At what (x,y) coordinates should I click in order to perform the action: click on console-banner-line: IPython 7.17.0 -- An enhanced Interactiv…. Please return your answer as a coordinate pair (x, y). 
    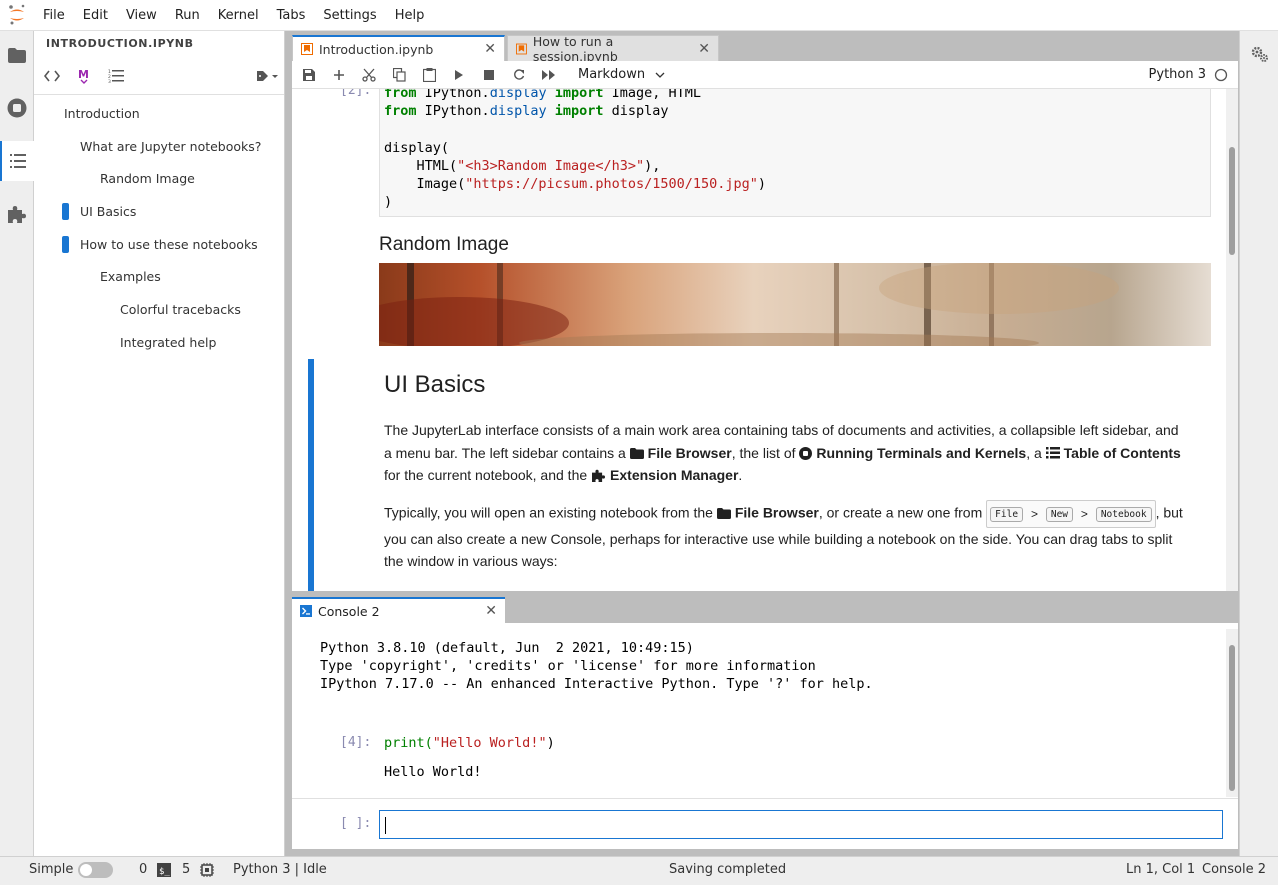
    Looking at the image, I should click on (596, 684).